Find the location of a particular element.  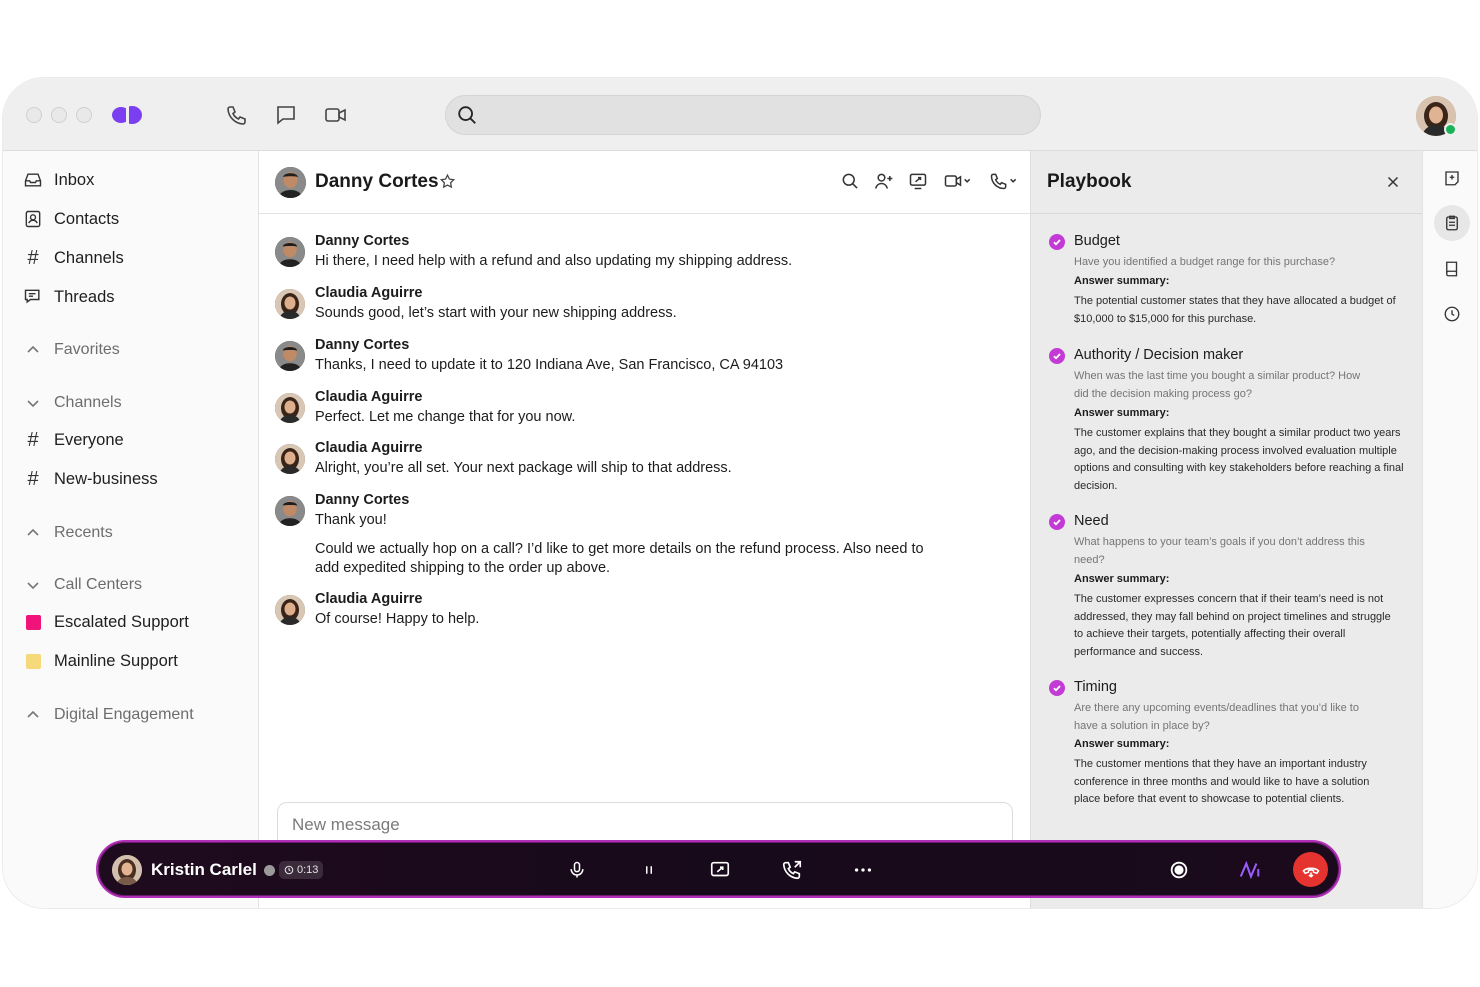

minimize-window-button is located at coordinates (59, 115).